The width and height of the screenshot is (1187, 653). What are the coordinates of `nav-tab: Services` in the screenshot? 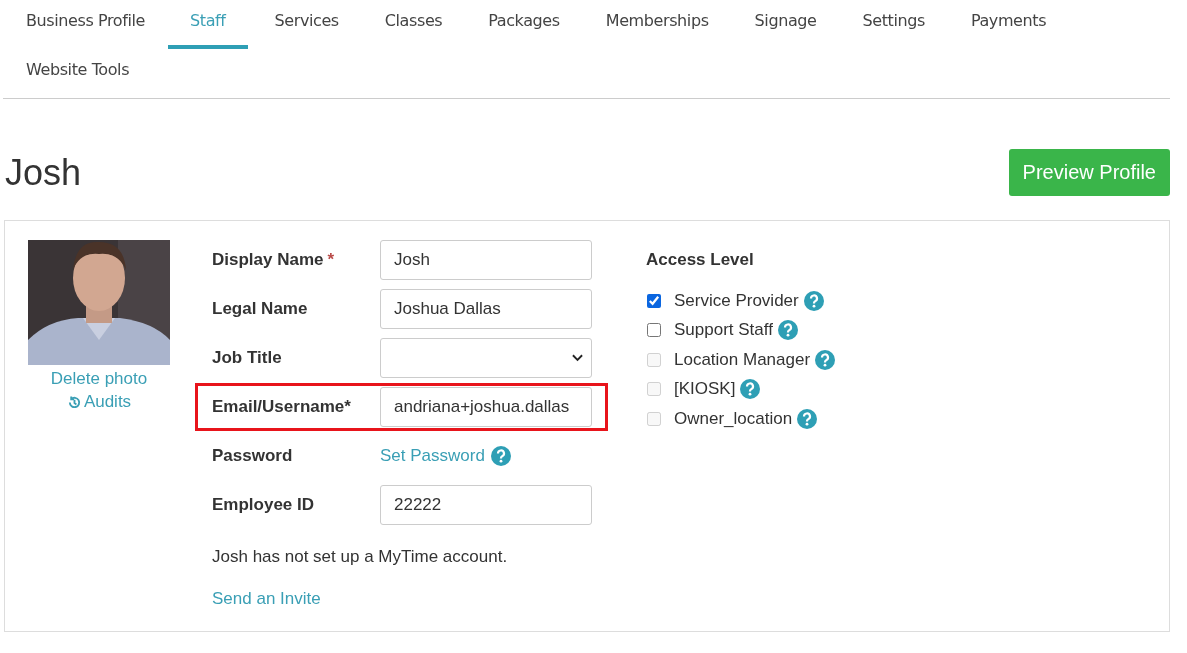 It's located at (306, 24).